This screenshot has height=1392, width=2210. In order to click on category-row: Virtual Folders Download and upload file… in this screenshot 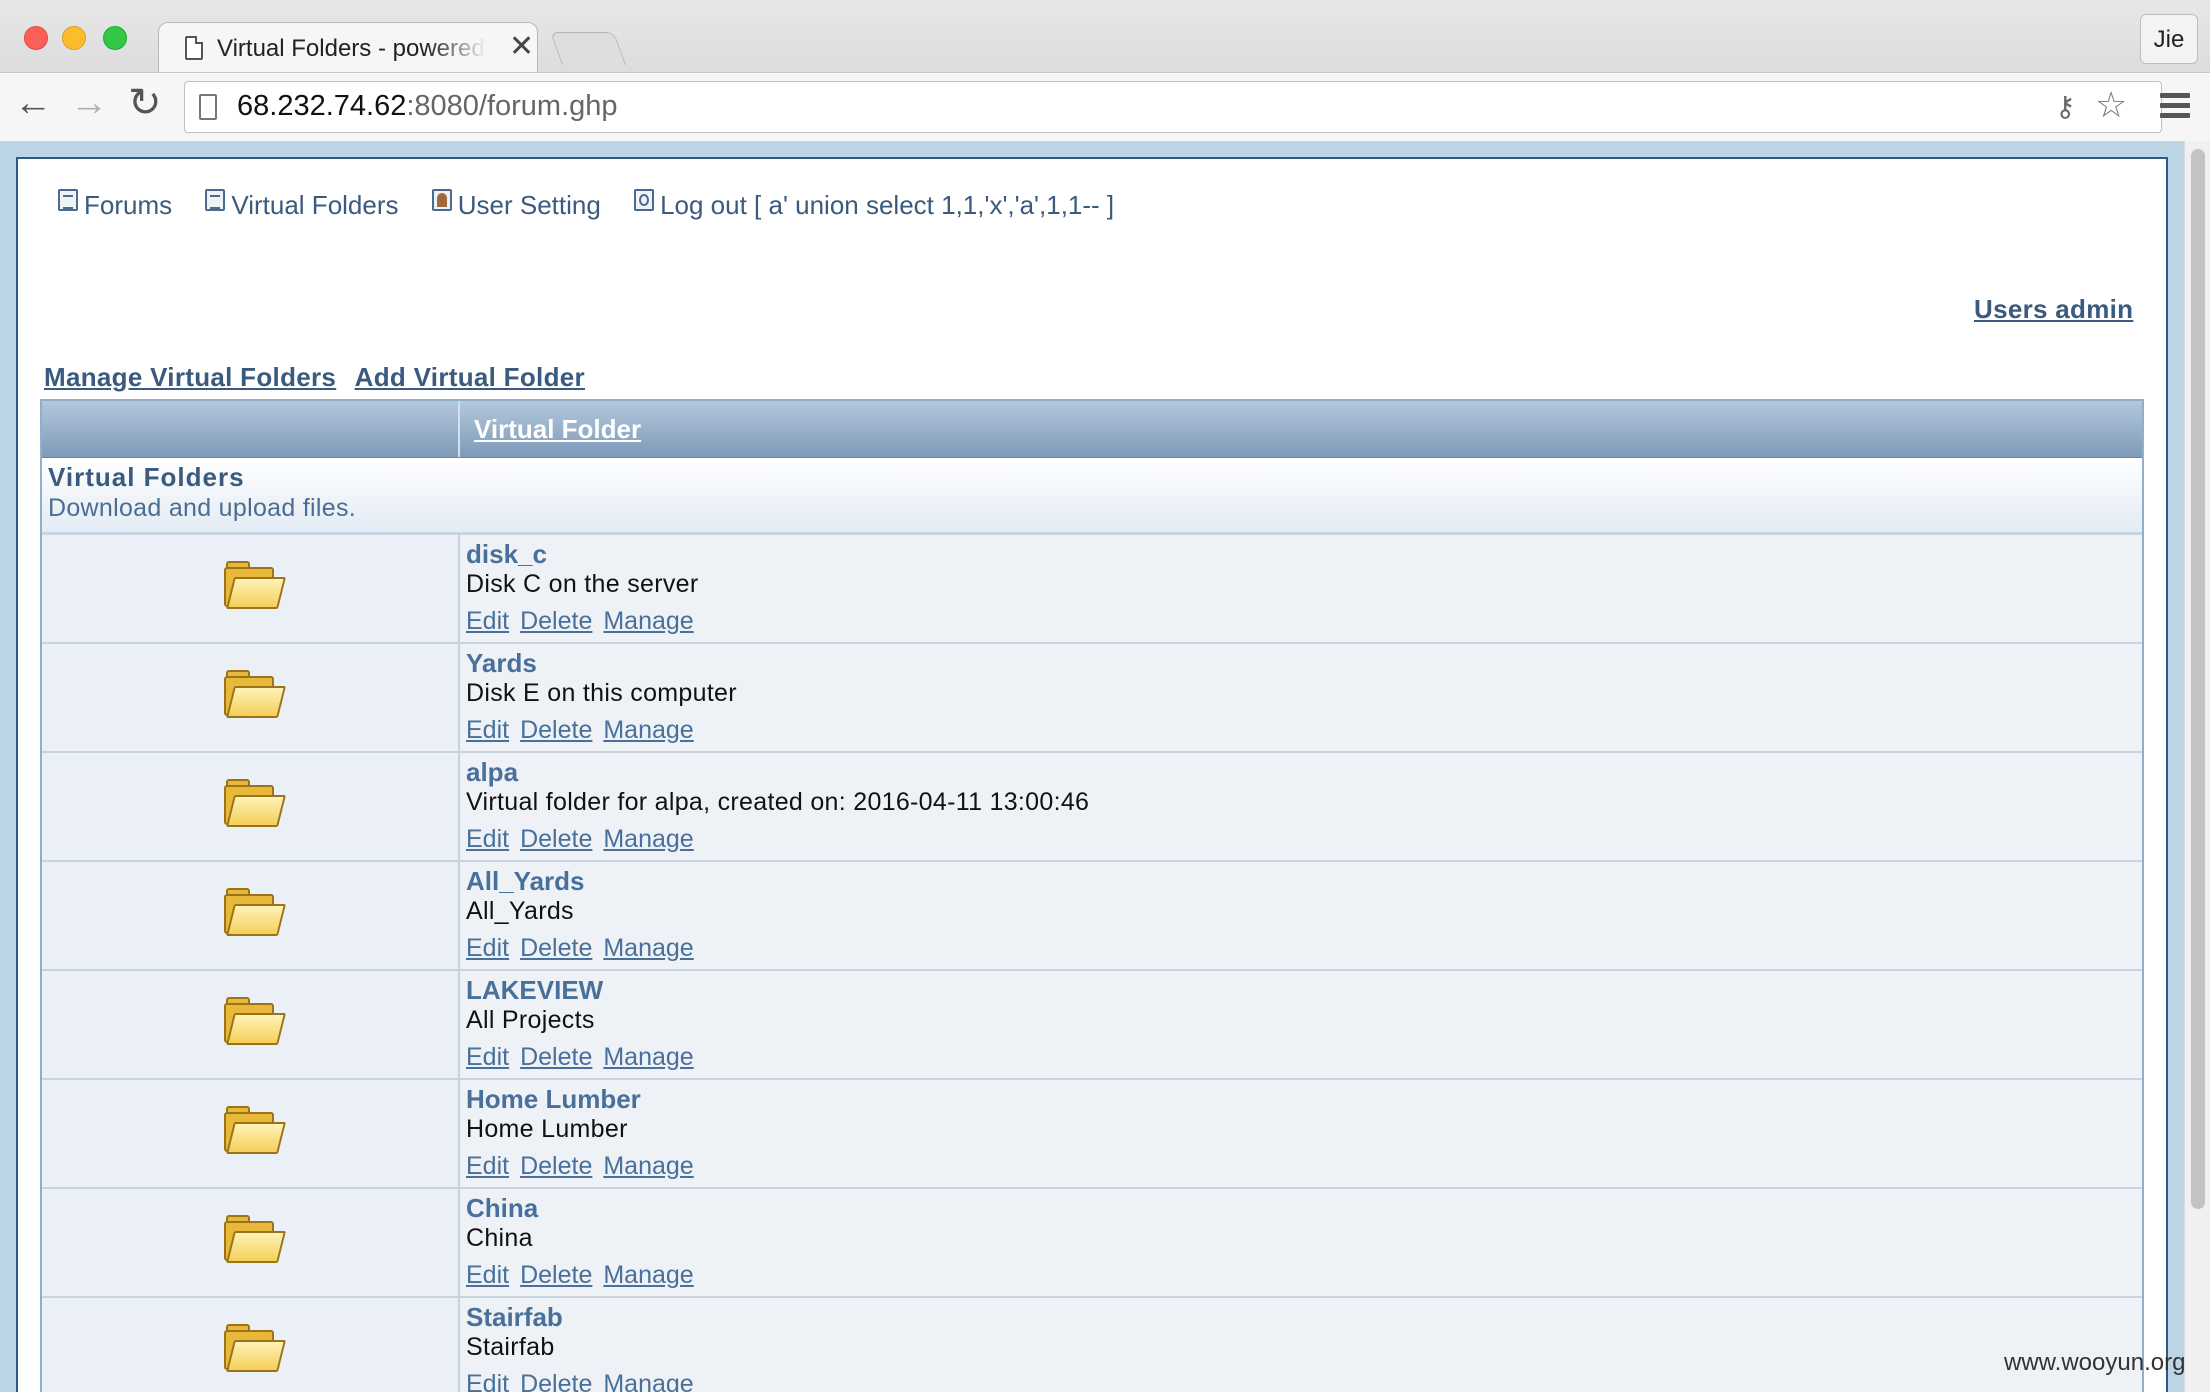, I will do `click(1092, 495)`.